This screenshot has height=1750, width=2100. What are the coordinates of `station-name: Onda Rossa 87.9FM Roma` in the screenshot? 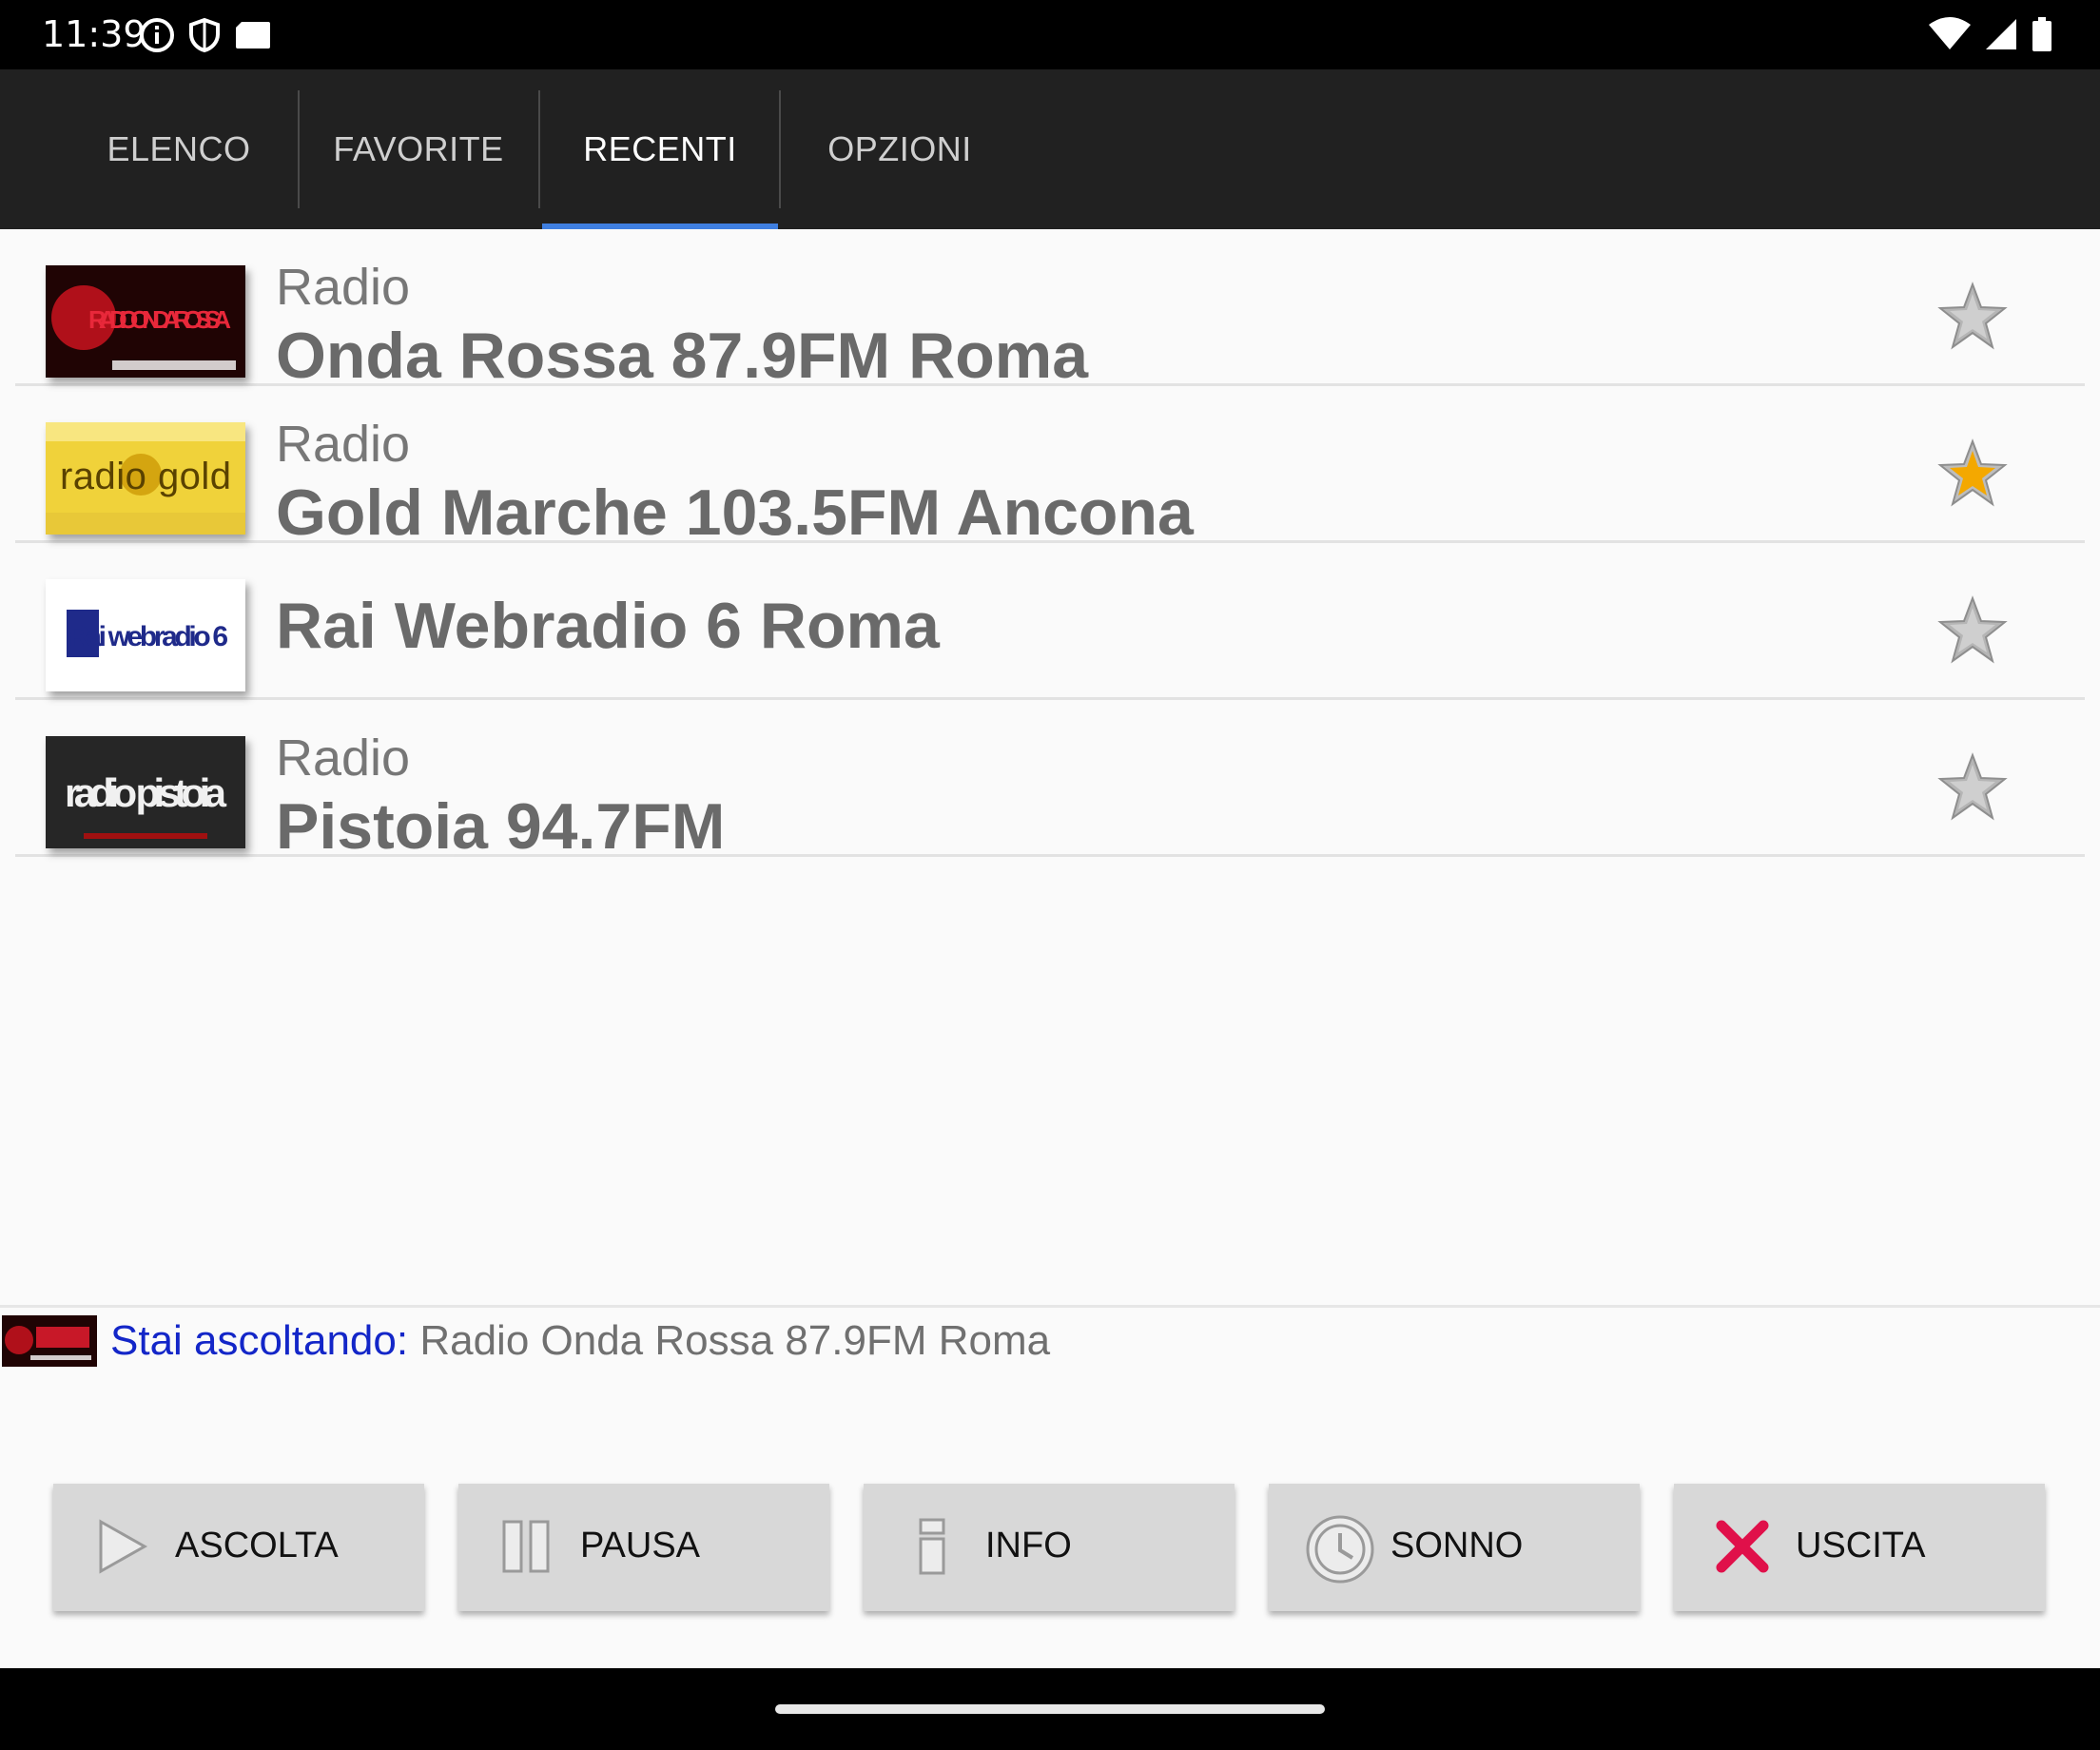 It's located at (682, 356).